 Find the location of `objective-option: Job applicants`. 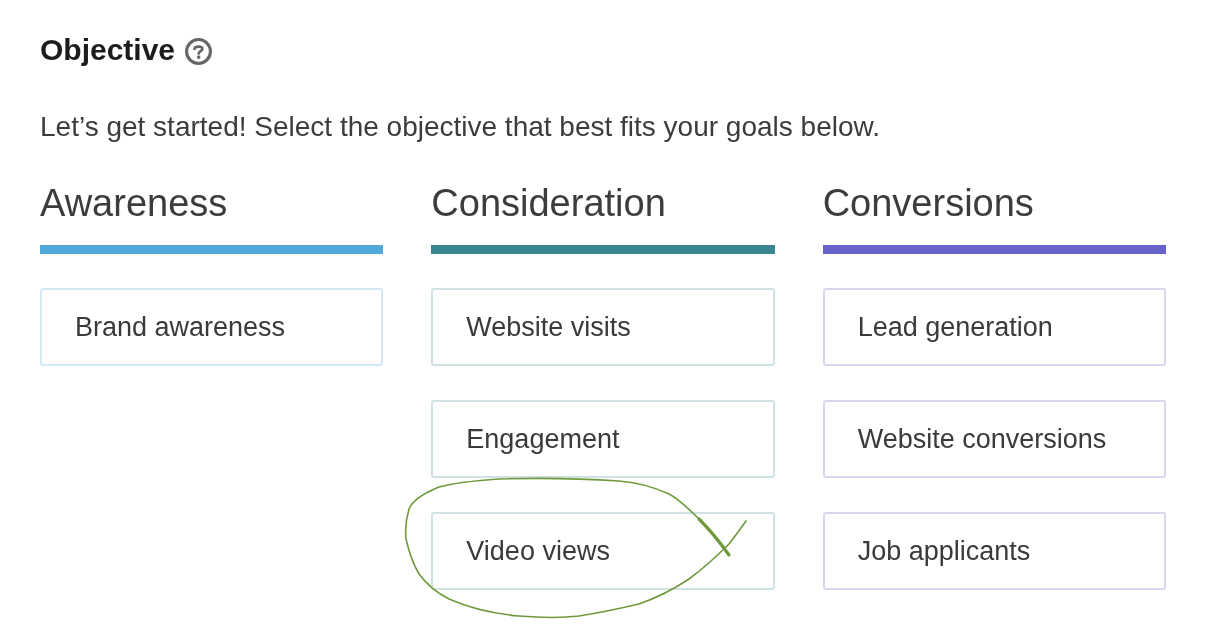

objective-option: Job applicants is located at coordinates (994, 551).